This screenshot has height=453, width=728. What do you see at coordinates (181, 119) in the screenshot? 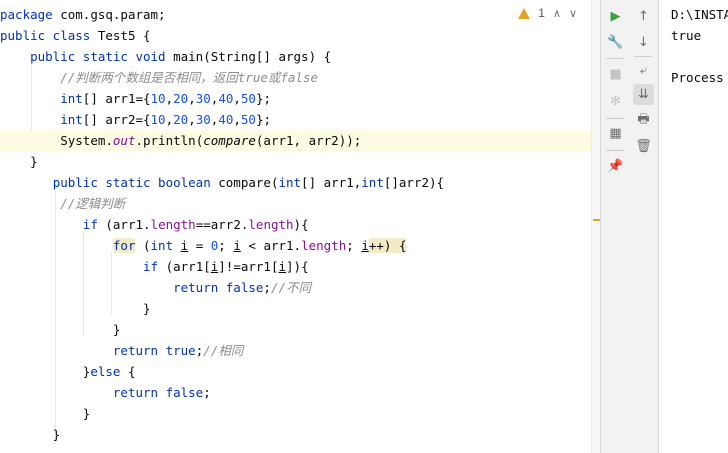
I see `number: 20` at bounding box center [181, 119].